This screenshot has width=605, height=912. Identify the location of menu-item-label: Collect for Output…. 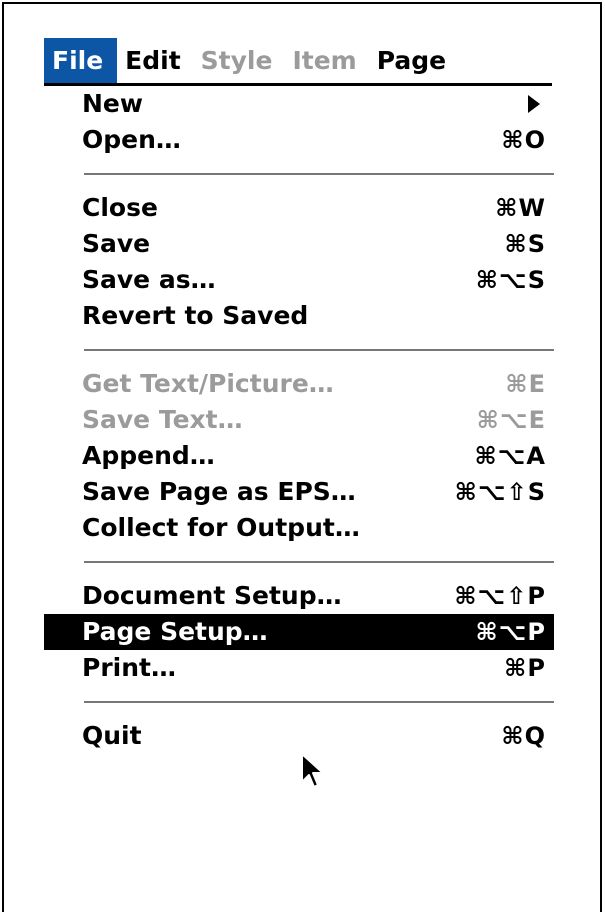
(221, 527).